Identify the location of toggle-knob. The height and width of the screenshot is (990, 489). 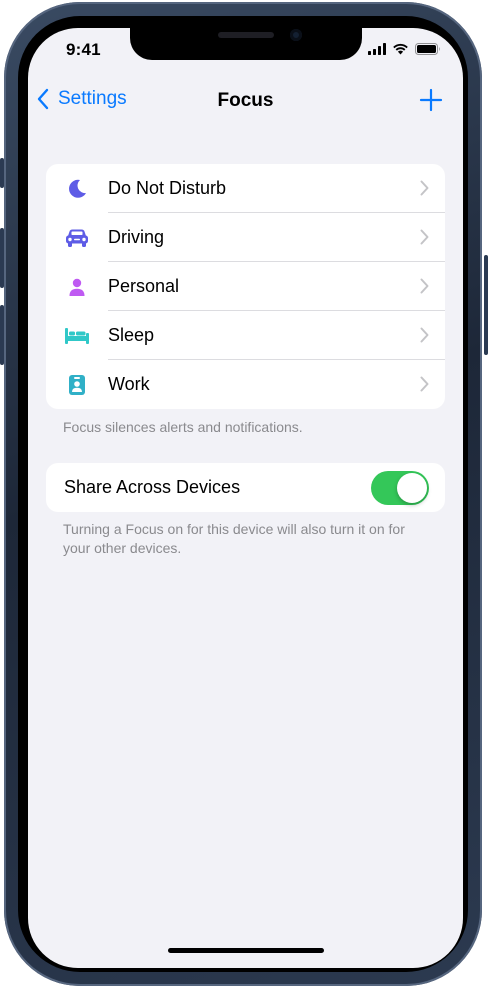
(412, 488).